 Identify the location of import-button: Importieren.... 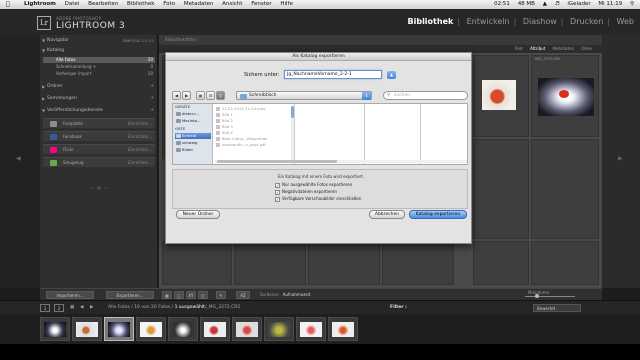
(70, 295).